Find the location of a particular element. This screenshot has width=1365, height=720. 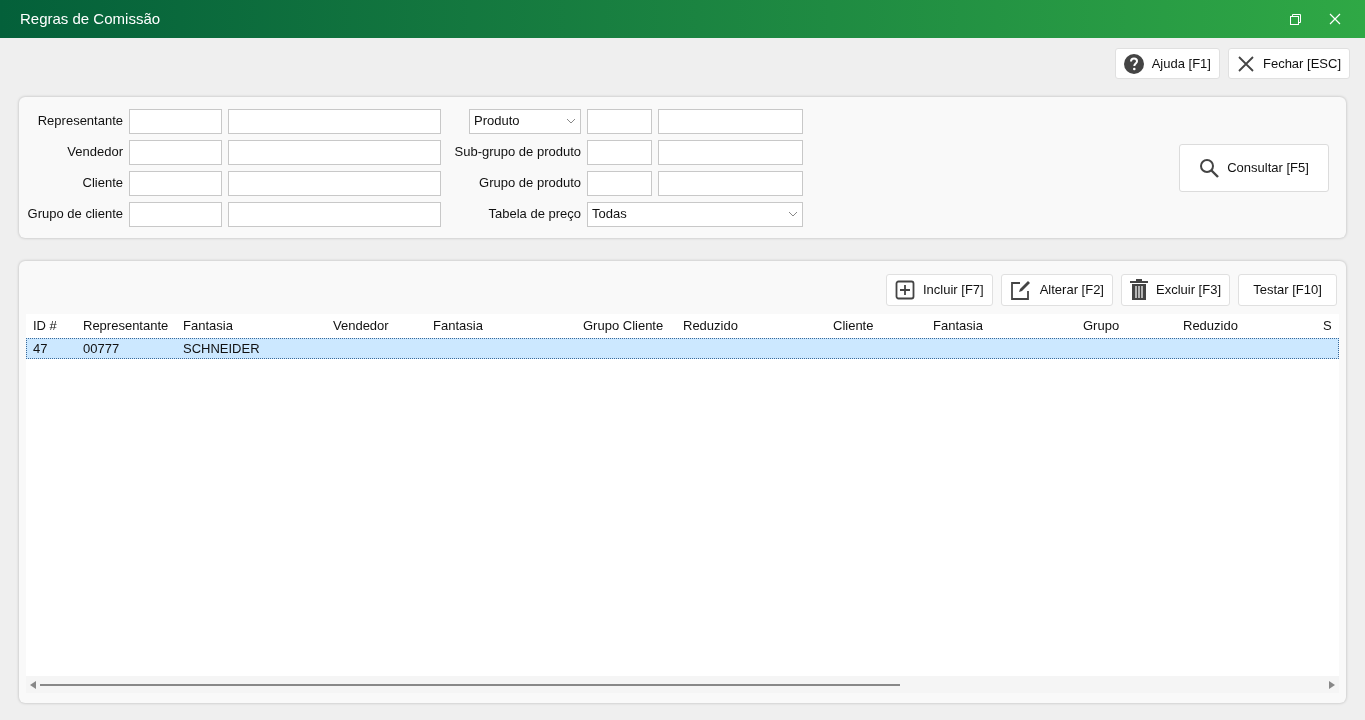

left-arrow-icon is located at coordinates (33, 684).